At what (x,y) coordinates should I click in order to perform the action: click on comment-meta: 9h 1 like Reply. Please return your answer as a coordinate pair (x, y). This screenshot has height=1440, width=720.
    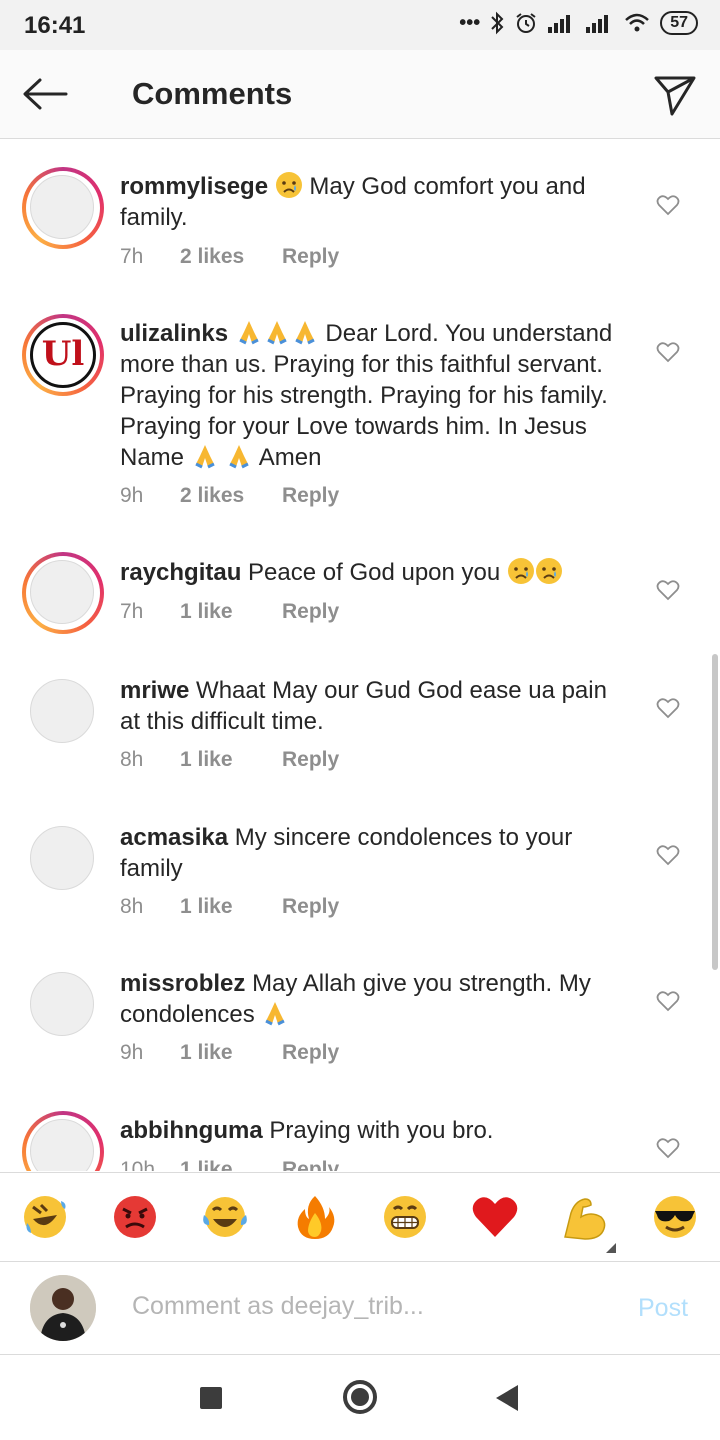
    Looking at the image, I should click on (229, 1053).